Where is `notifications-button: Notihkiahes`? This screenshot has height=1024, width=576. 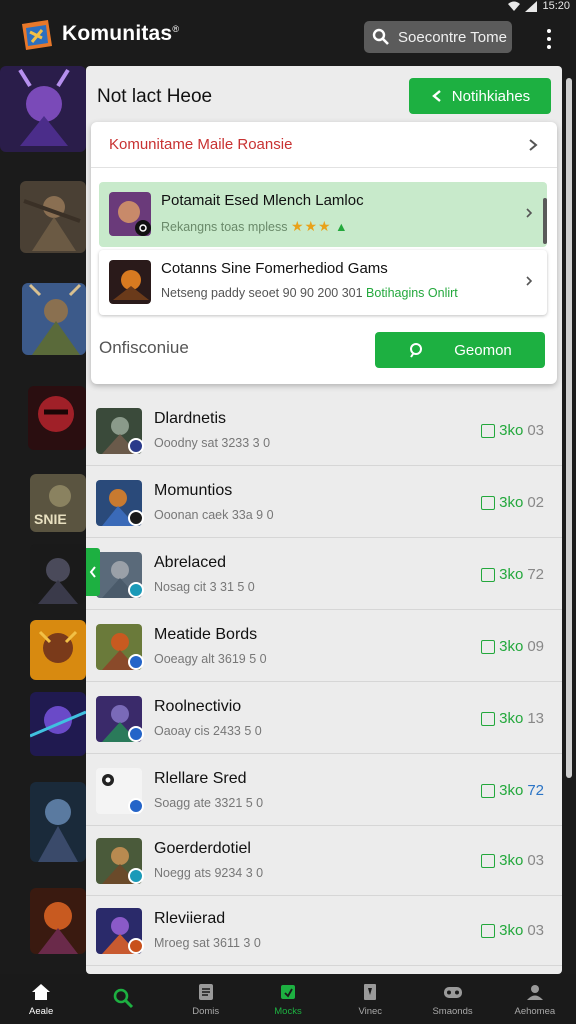
notifications-button: Notihkiahes is located at coordinates (480, 96).